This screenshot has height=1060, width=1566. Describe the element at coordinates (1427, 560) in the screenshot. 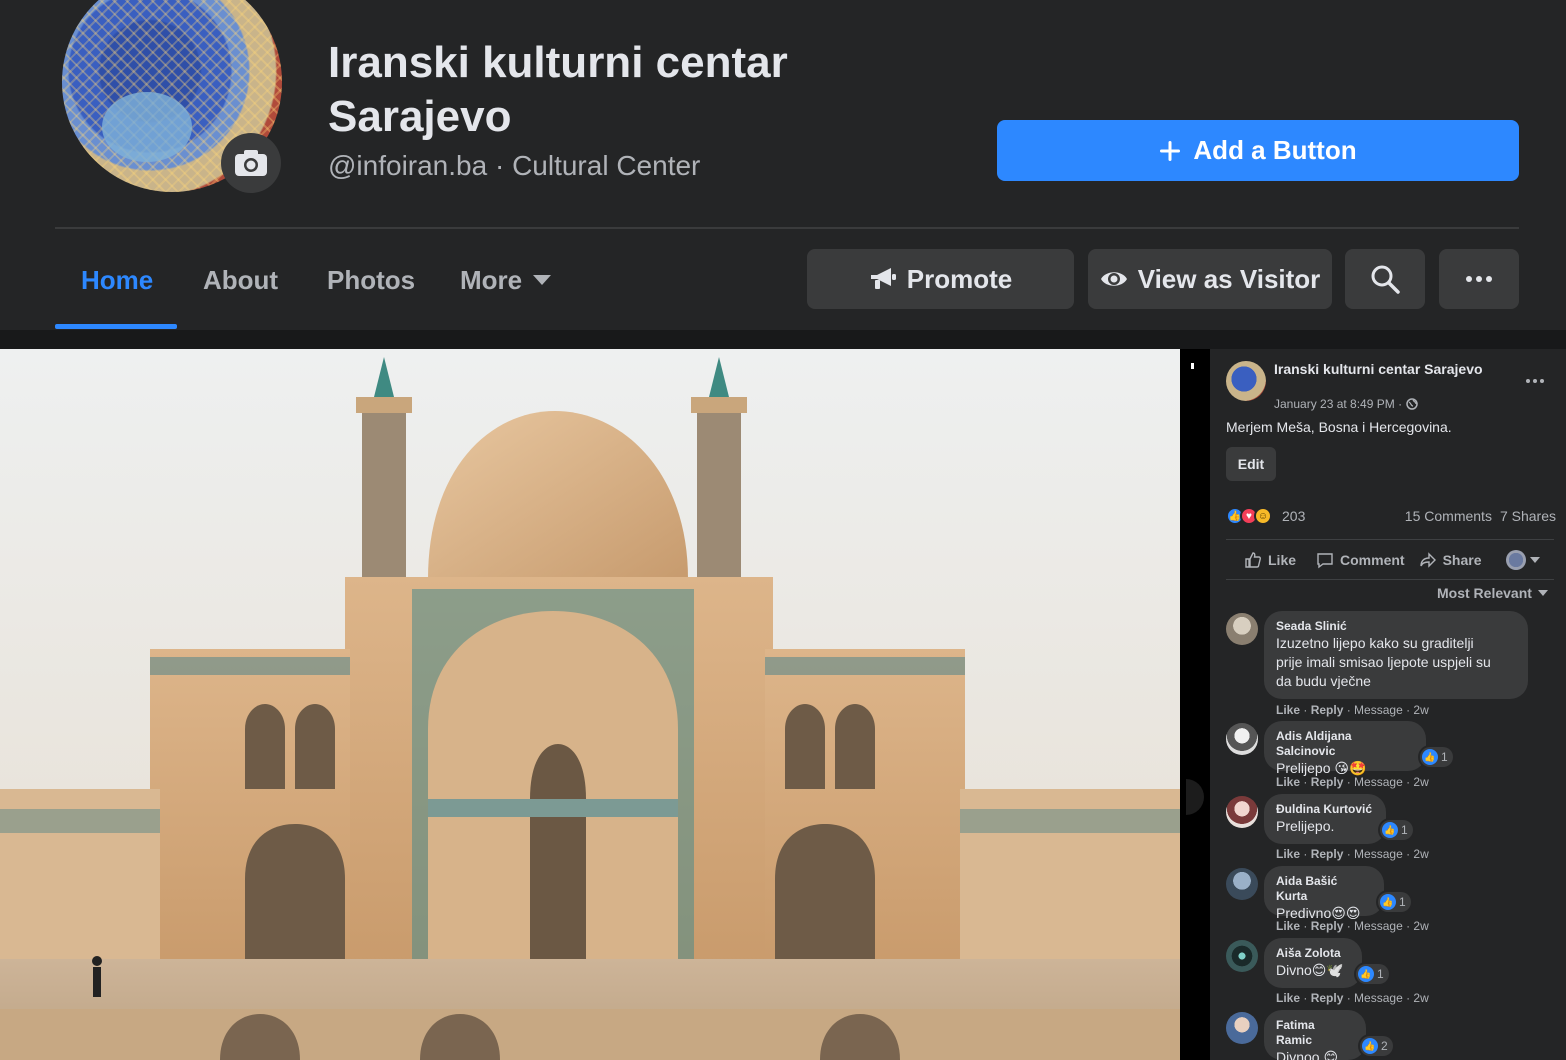

I see `share-icon` at that location.